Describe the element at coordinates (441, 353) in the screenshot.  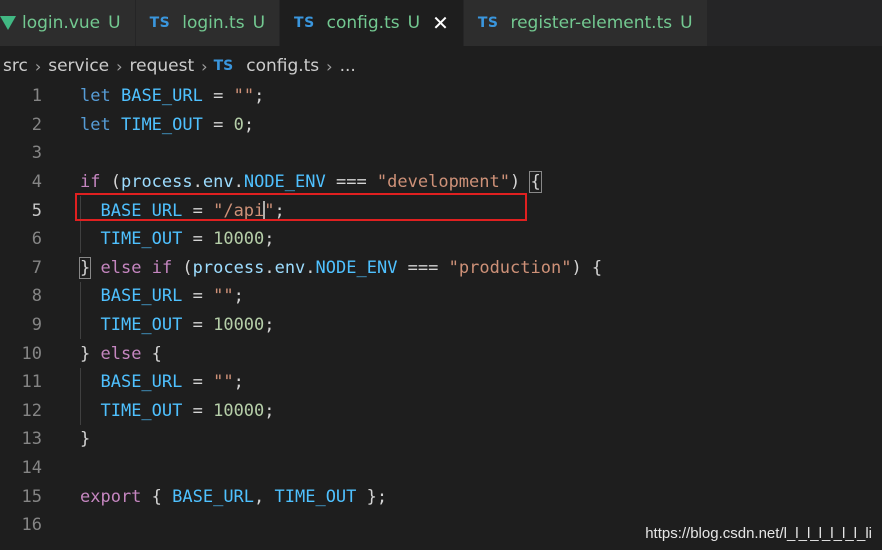
I see `code-line: 10 } else {` at that location.